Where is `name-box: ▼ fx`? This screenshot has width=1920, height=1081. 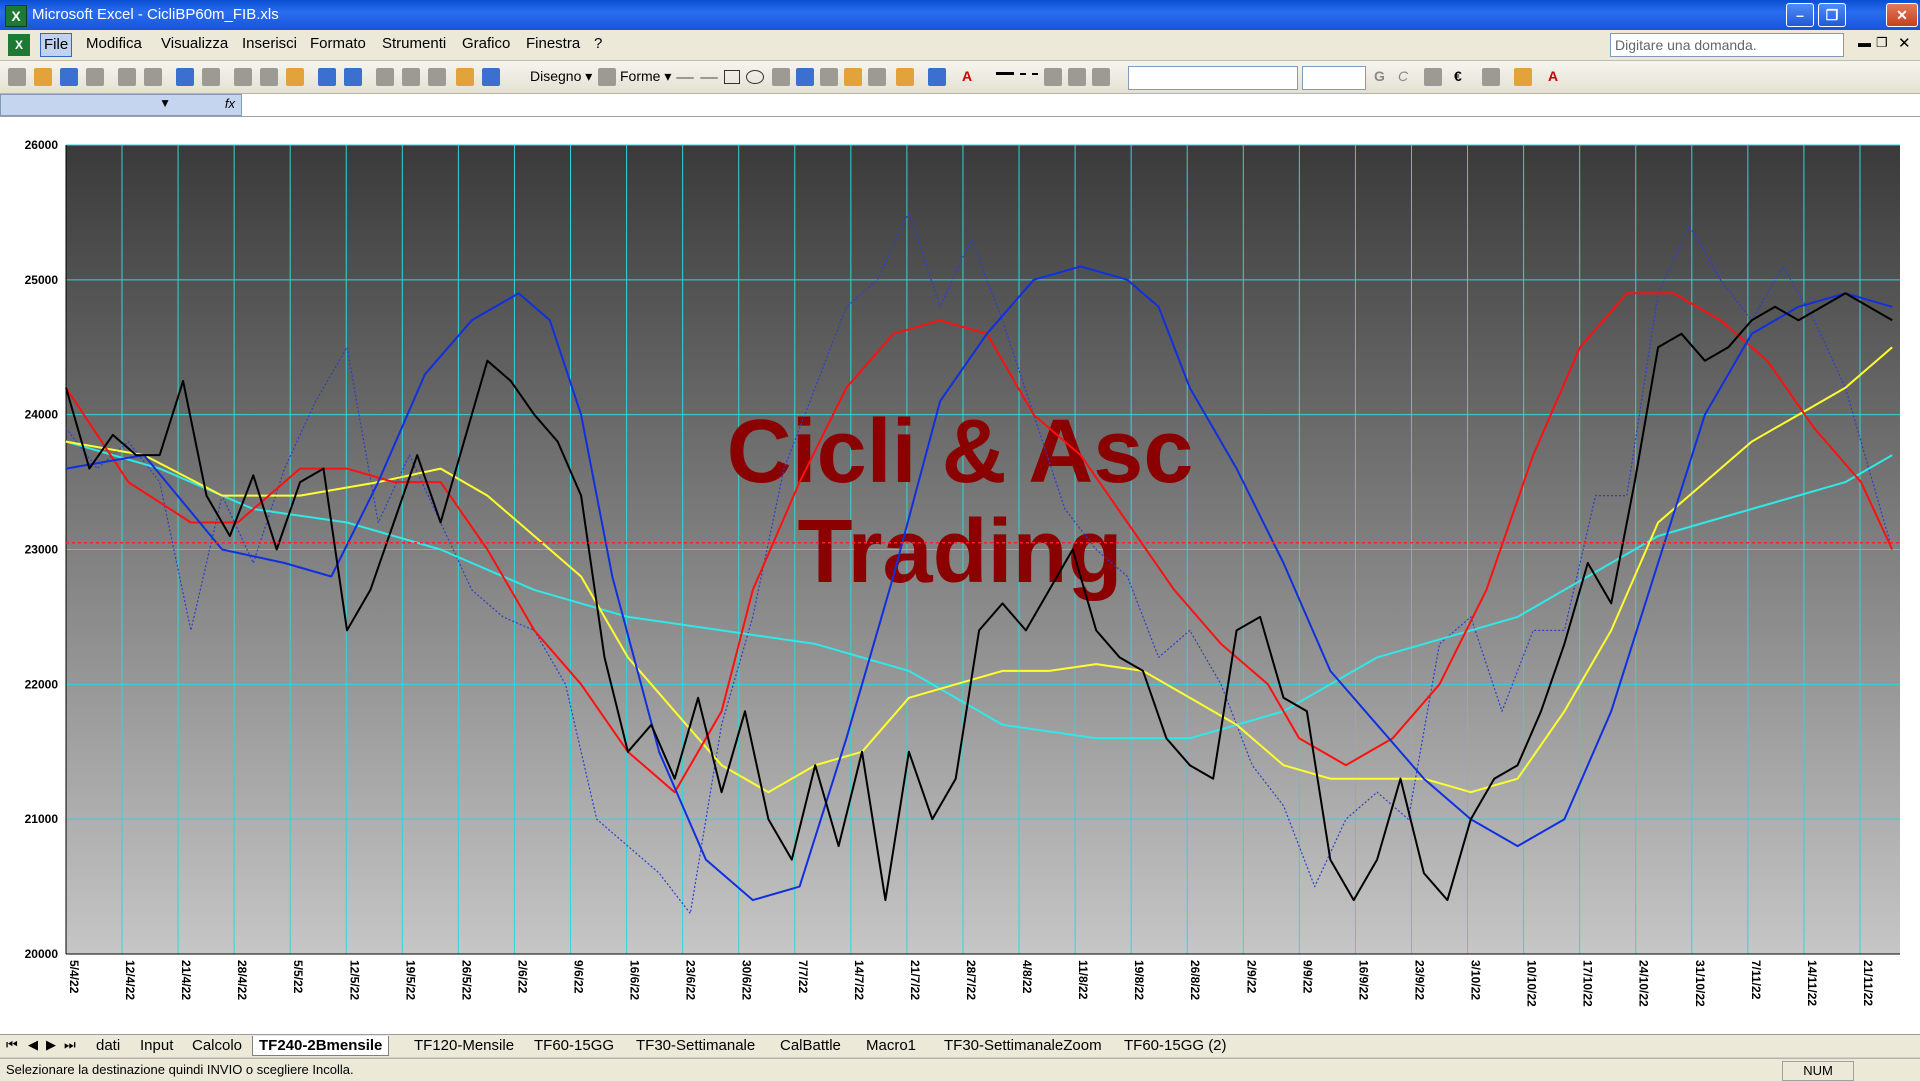 name-box: ▼ fx is located at coordinates (121, 105).